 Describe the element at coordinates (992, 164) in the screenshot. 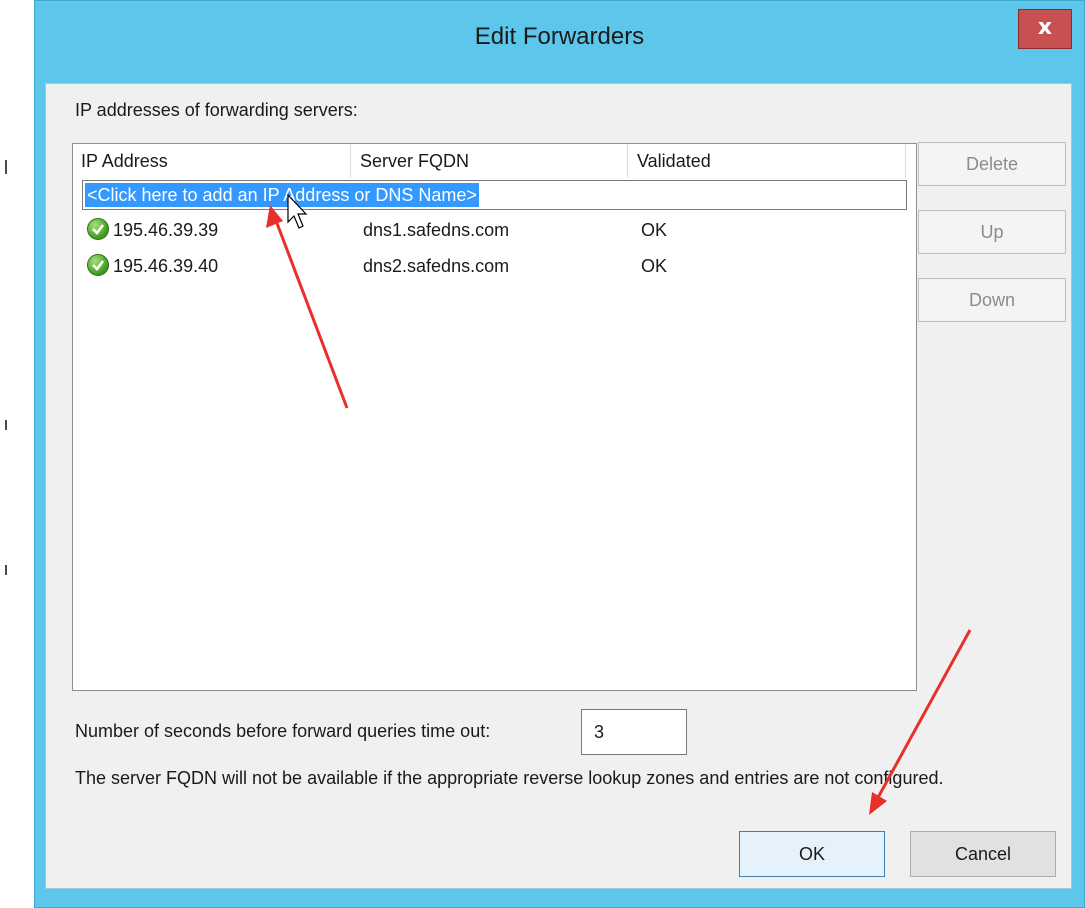

I see `delete-button: Delete` at that location.